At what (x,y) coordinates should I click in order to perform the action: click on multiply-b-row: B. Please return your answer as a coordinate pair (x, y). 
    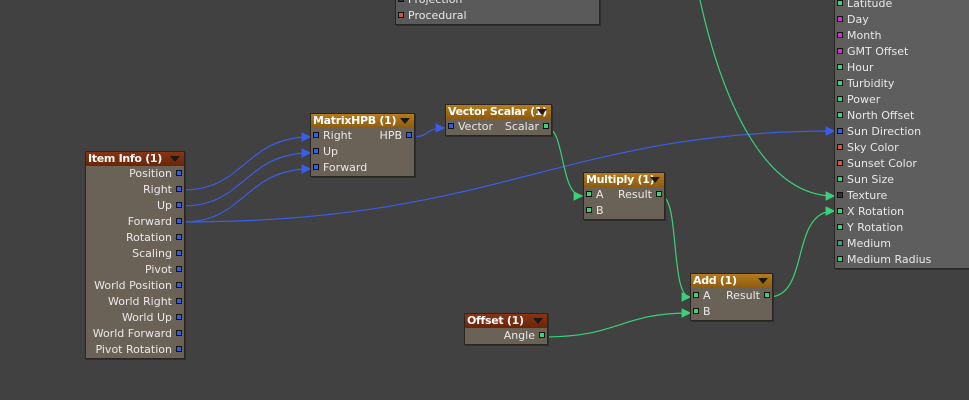
    Looking at the image, I should click on (624, 211).